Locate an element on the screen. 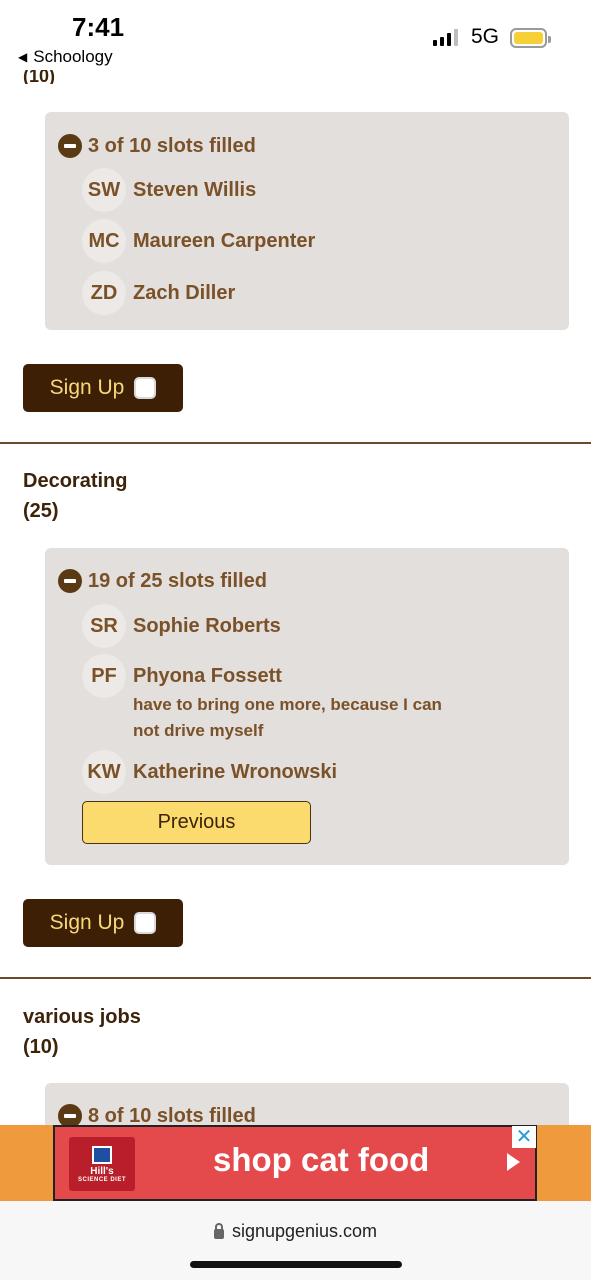 This screenshot has width=591, height=1280. participant: MC Maureen Carpenter is located at coordinates (198, 241).